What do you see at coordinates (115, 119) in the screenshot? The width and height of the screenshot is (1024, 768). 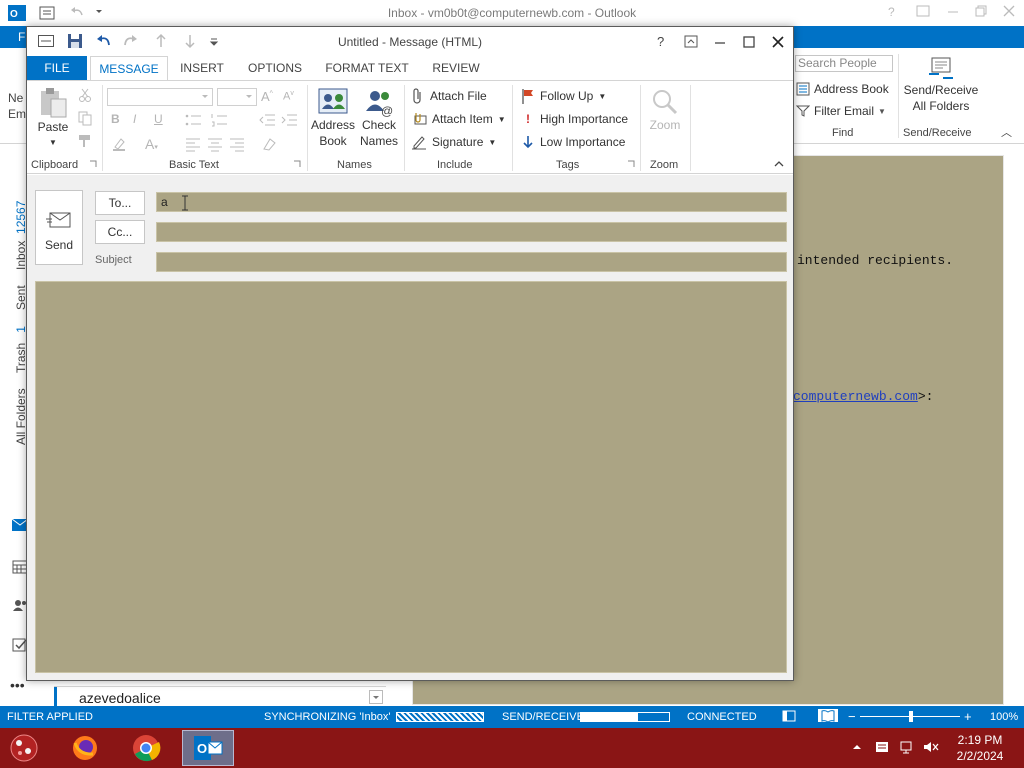 I see `bold-icon: B` at bounding box center [115, 119].